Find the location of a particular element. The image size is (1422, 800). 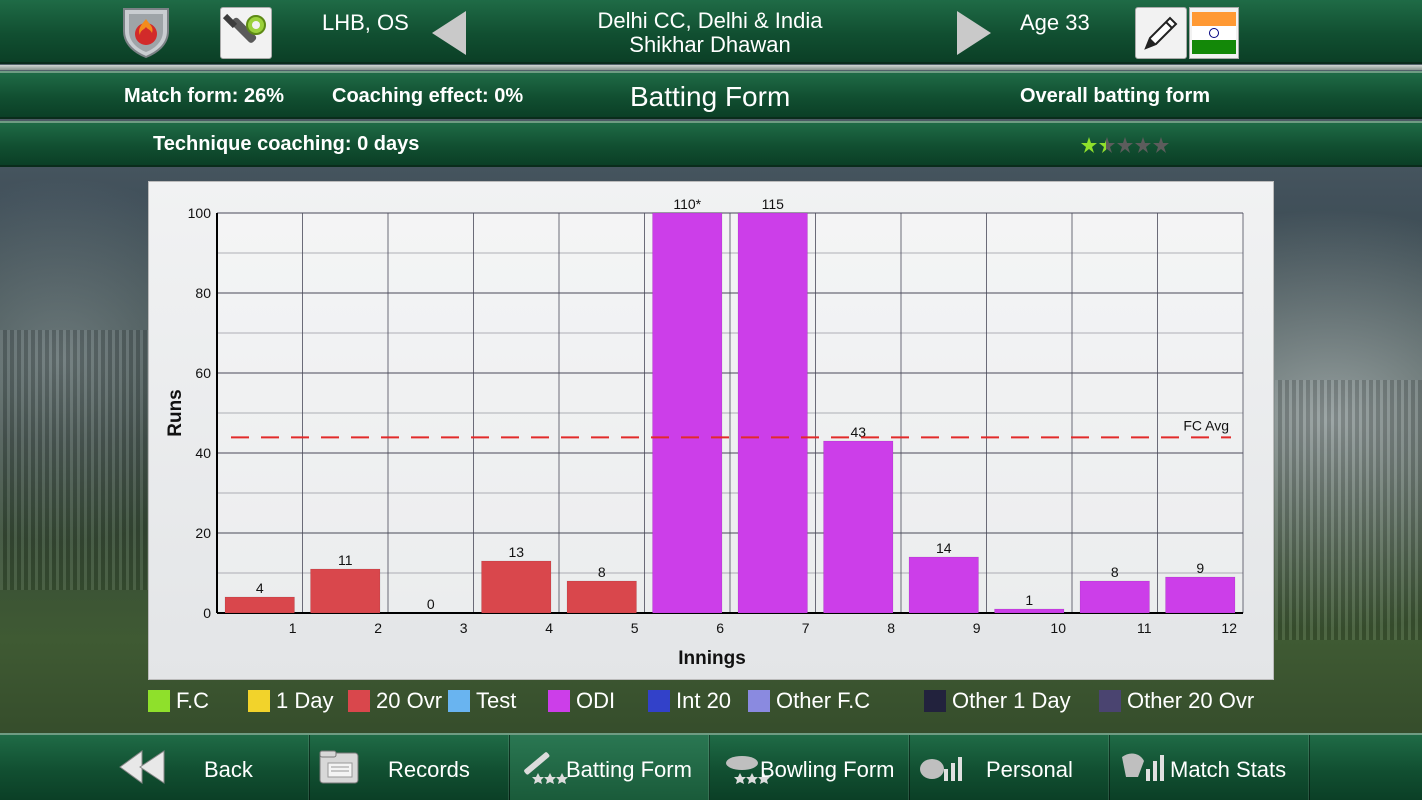

player-badge-icon is located at coordinates (146, 32).